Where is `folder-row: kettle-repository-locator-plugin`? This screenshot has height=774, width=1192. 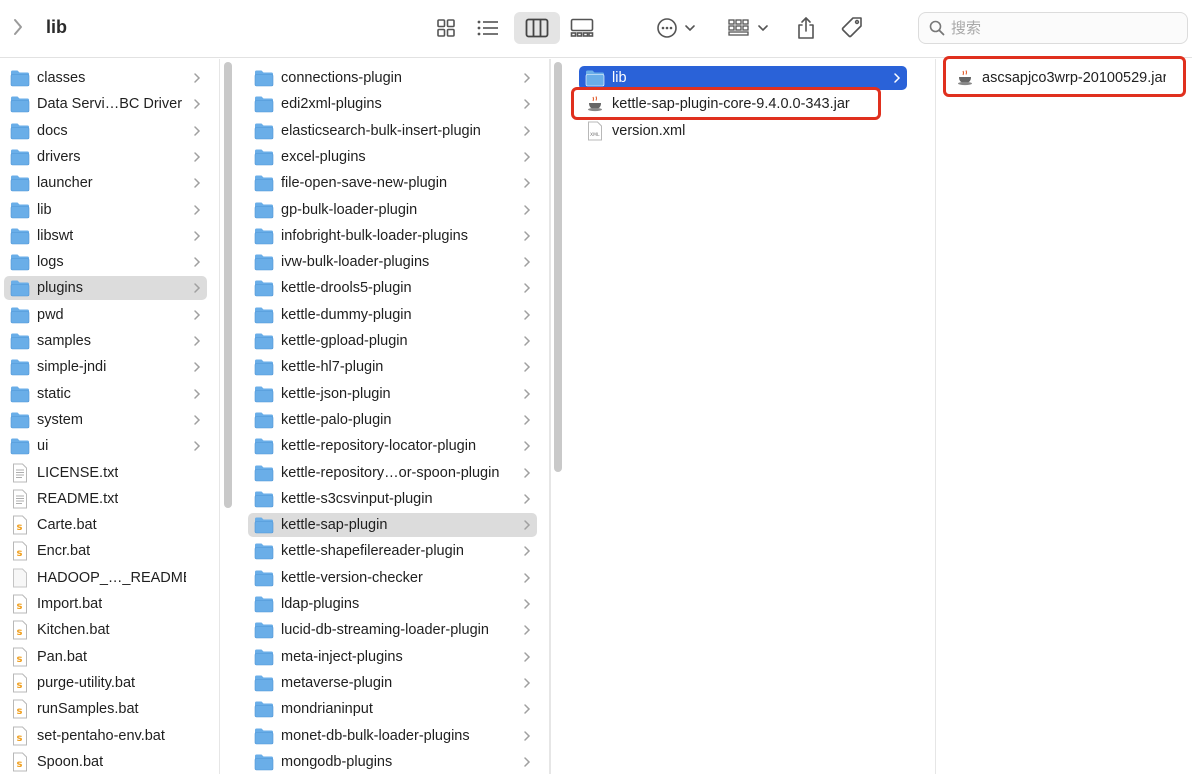 folder-row: kettle-repository-locator-plugin is located at coordinates (392, 446).